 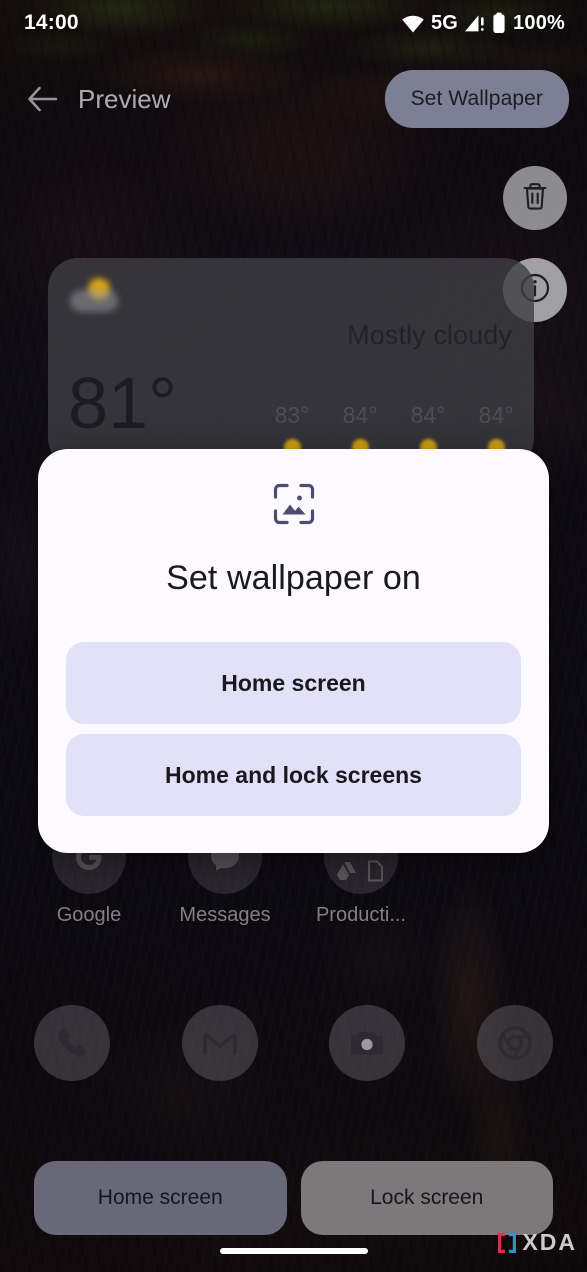 I want to click on status-bar-icons: 5G 100%, so click(x=483, y=23).